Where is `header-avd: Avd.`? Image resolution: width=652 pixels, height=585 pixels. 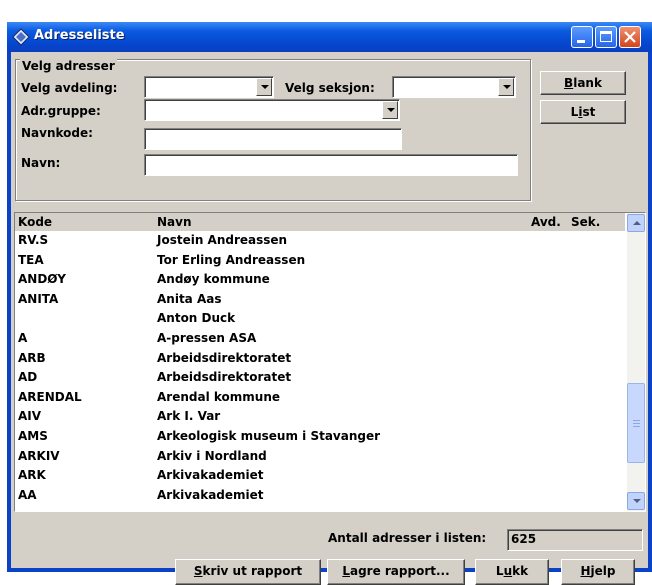 header-avd: Avd. is located at coordinates (546, 222).